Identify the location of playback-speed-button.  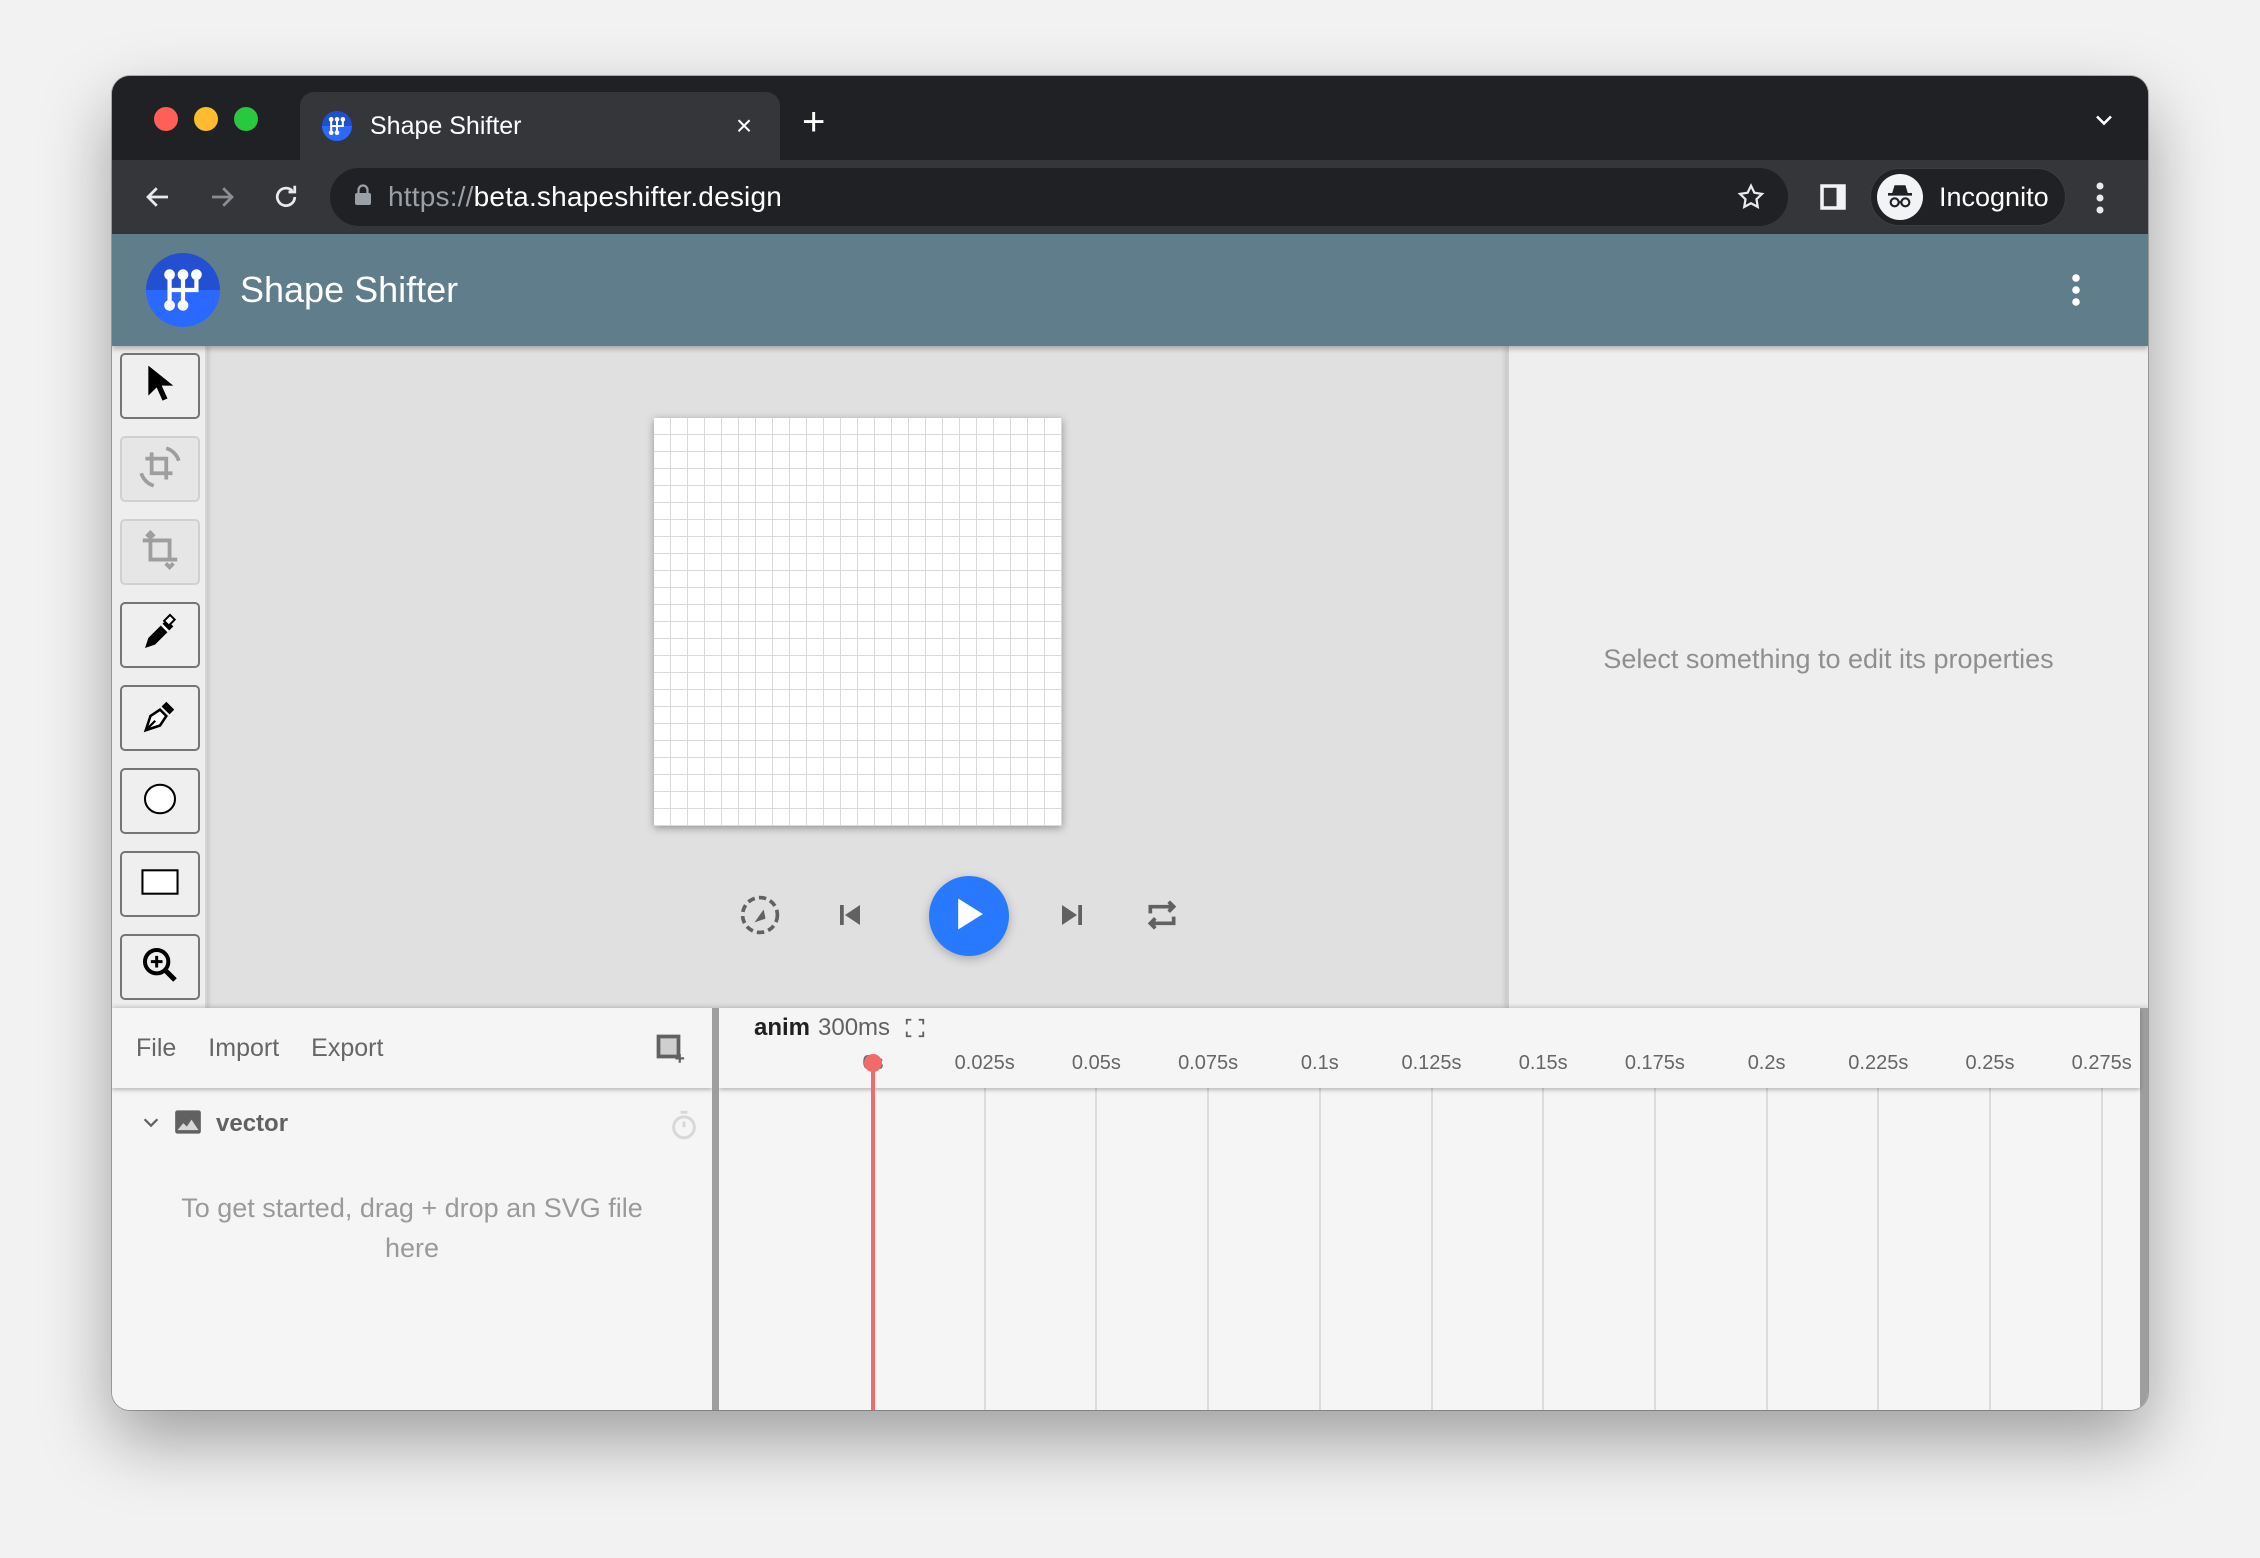
(760, 917).